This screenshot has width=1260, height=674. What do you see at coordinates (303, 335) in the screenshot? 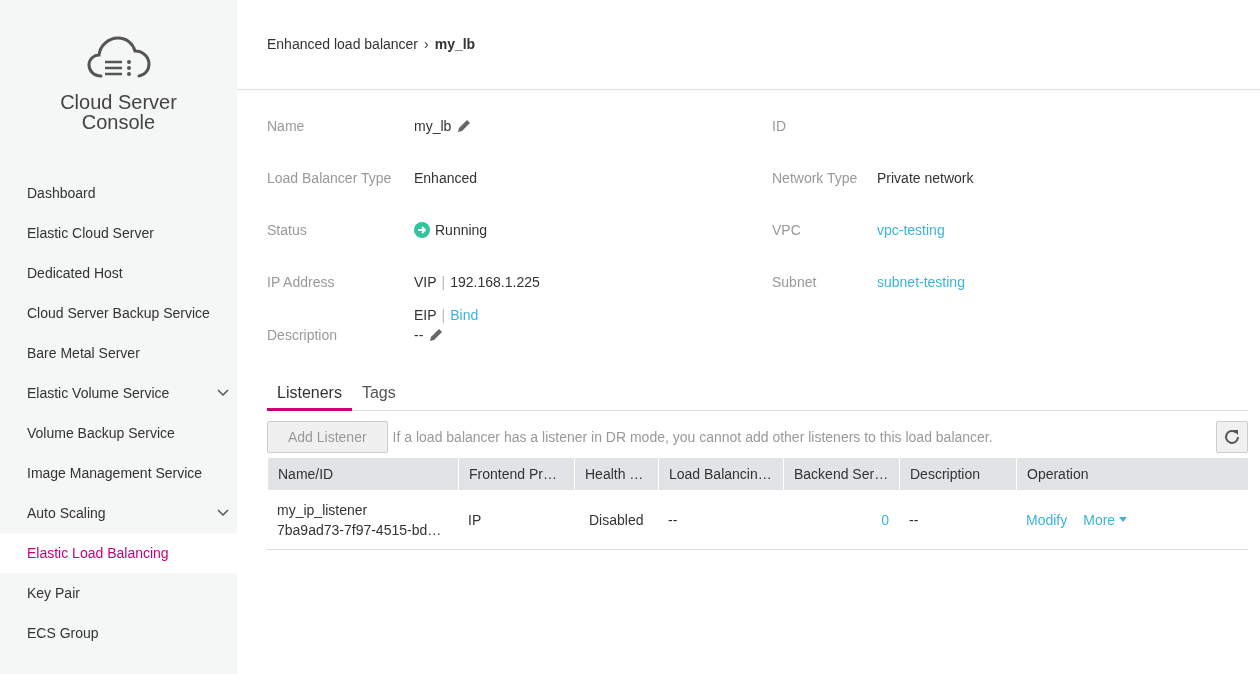
I see `field-label: Description` at bounding box center [303, 335].